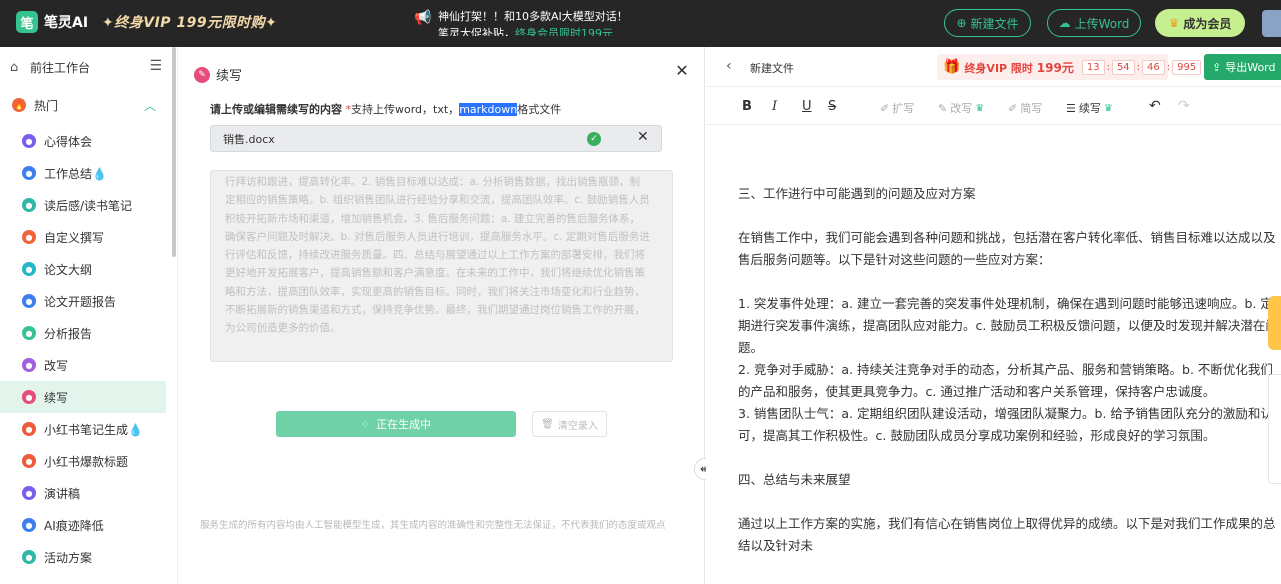 This screenshot has width=1281, height=584. I want to click on home-icon: ⌂, so click(14, 67).